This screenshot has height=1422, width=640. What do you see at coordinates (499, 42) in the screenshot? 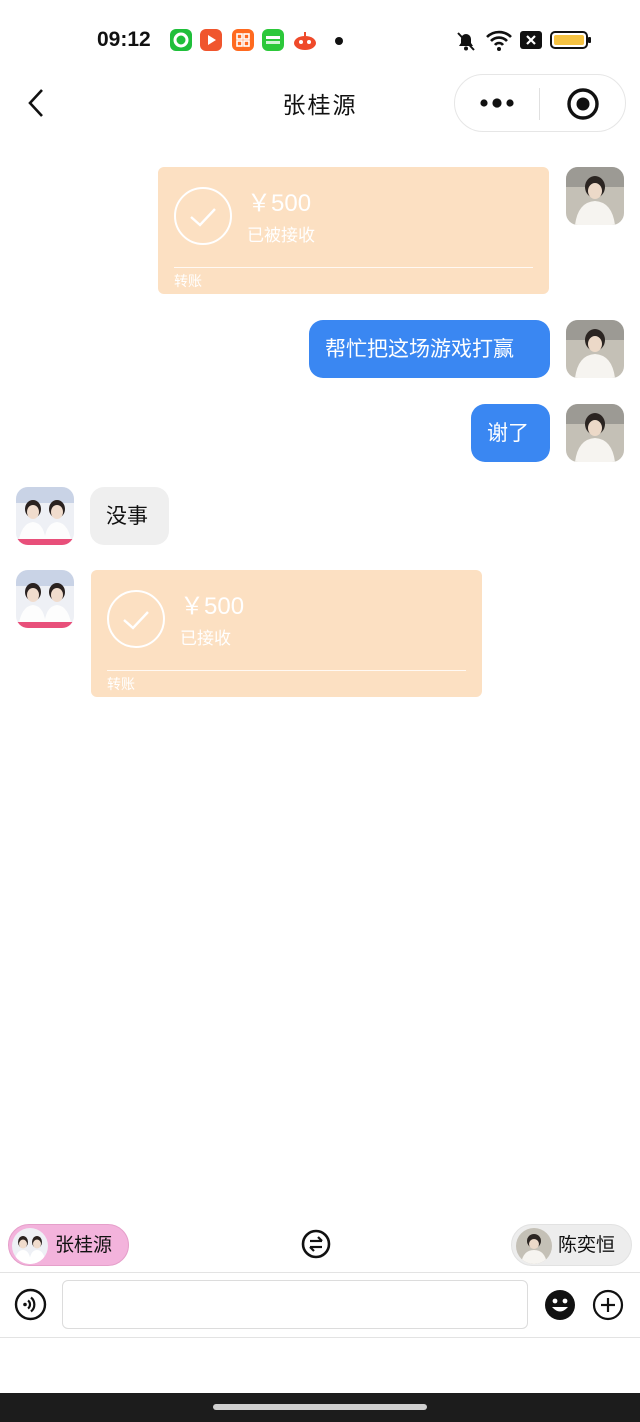
I see `wifi-icon` at bounding box center [499, 42].